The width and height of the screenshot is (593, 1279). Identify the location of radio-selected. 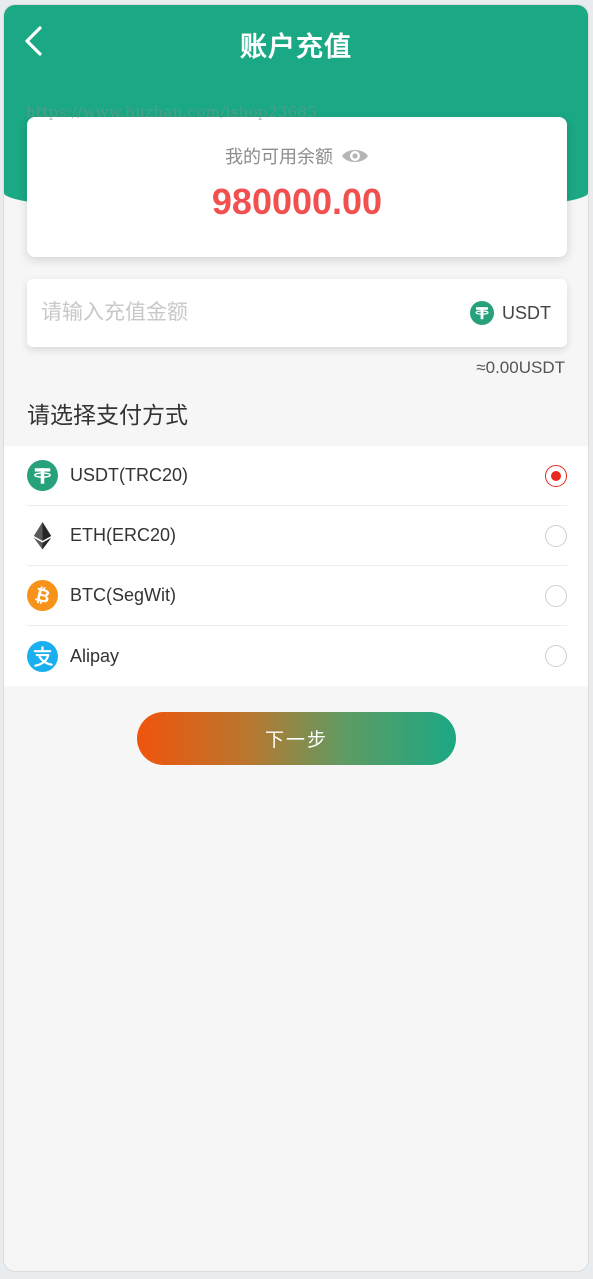
(556, 475).